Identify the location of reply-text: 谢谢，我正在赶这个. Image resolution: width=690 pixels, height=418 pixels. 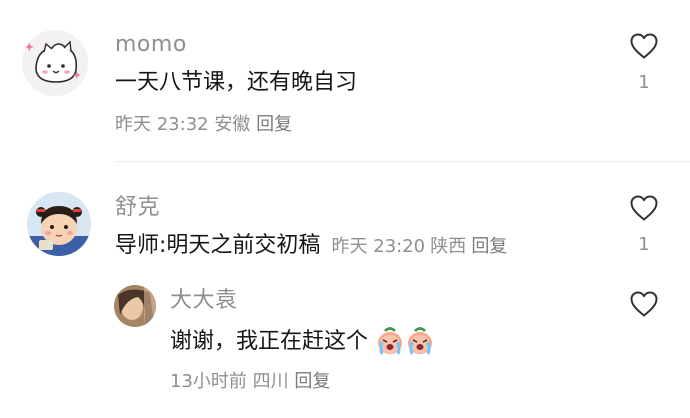
(269, 341).